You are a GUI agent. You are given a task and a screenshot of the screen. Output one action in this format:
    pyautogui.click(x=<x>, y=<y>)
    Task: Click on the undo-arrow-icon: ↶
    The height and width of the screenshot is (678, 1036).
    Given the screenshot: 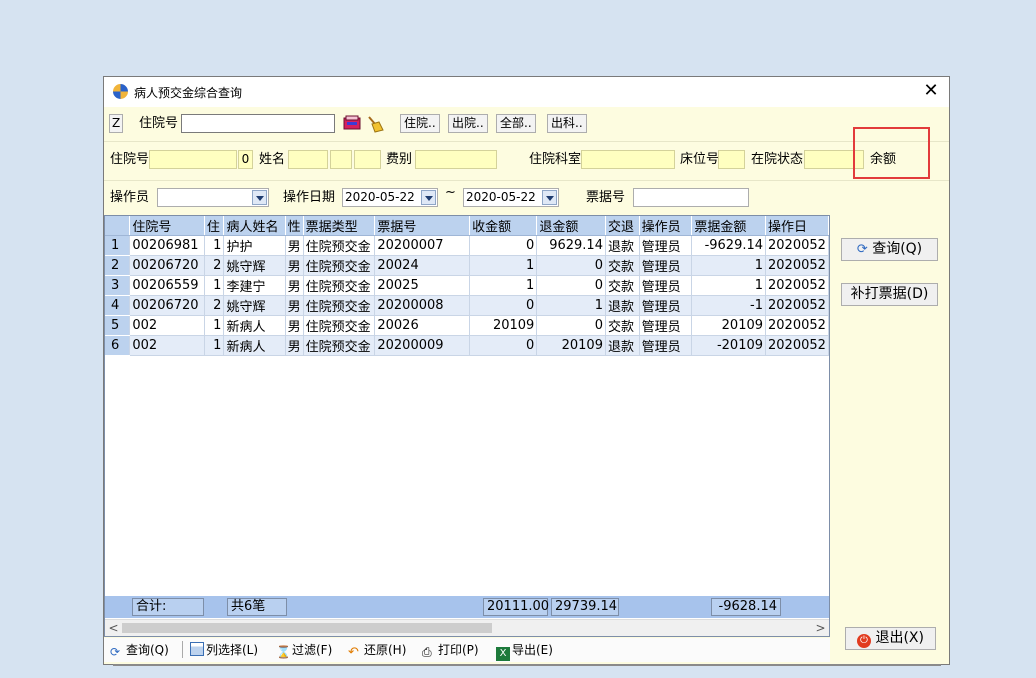 What is the action you would take?
    pyautogui.click(x=353, y=652)
    